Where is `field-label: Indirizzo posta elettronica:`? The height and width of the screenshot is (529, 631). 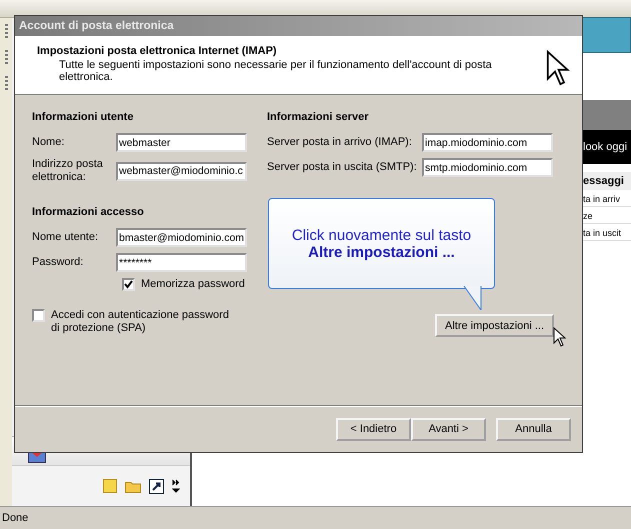
field-label: Indirizzo posta elettronica: is located at coordinates (68, 171).